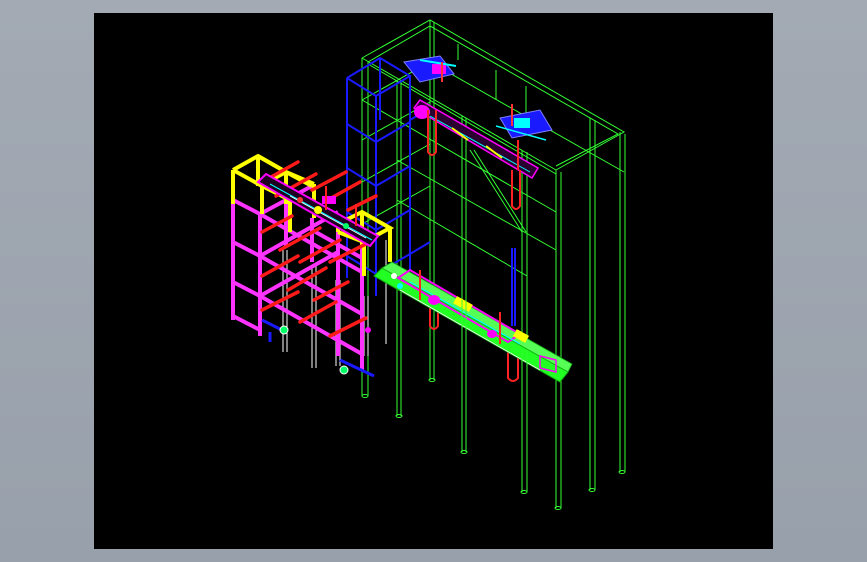 Image resolution: width=867 pixels, height=562 pixels. I want to click on rack-lower-section, so click(297, 277).